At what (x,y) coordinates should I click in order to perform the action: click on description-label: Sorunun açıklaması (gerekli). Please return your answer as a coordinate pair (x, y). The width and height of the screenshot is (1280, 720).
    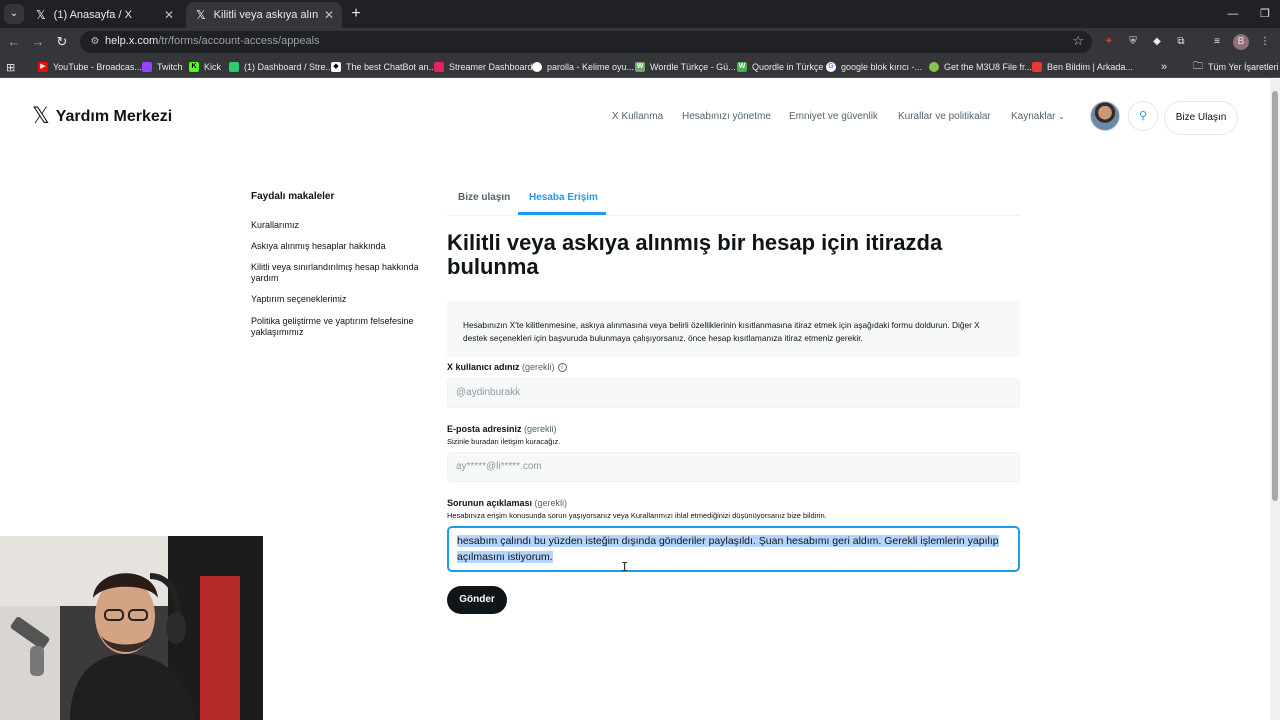
    Looking at the image, I should click on (507, 503).